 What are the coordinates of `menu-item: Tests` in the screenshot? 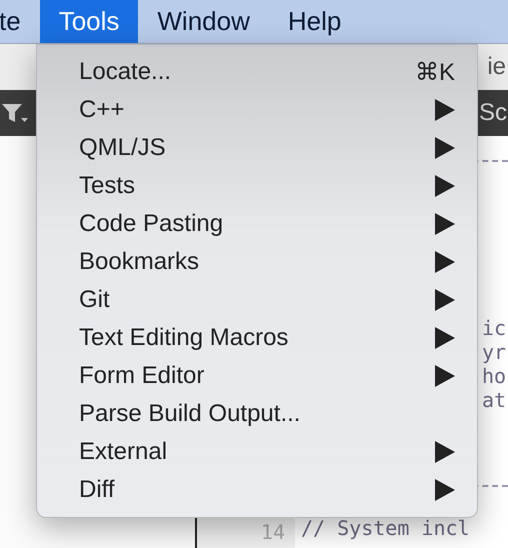 It's located at (257, 186).